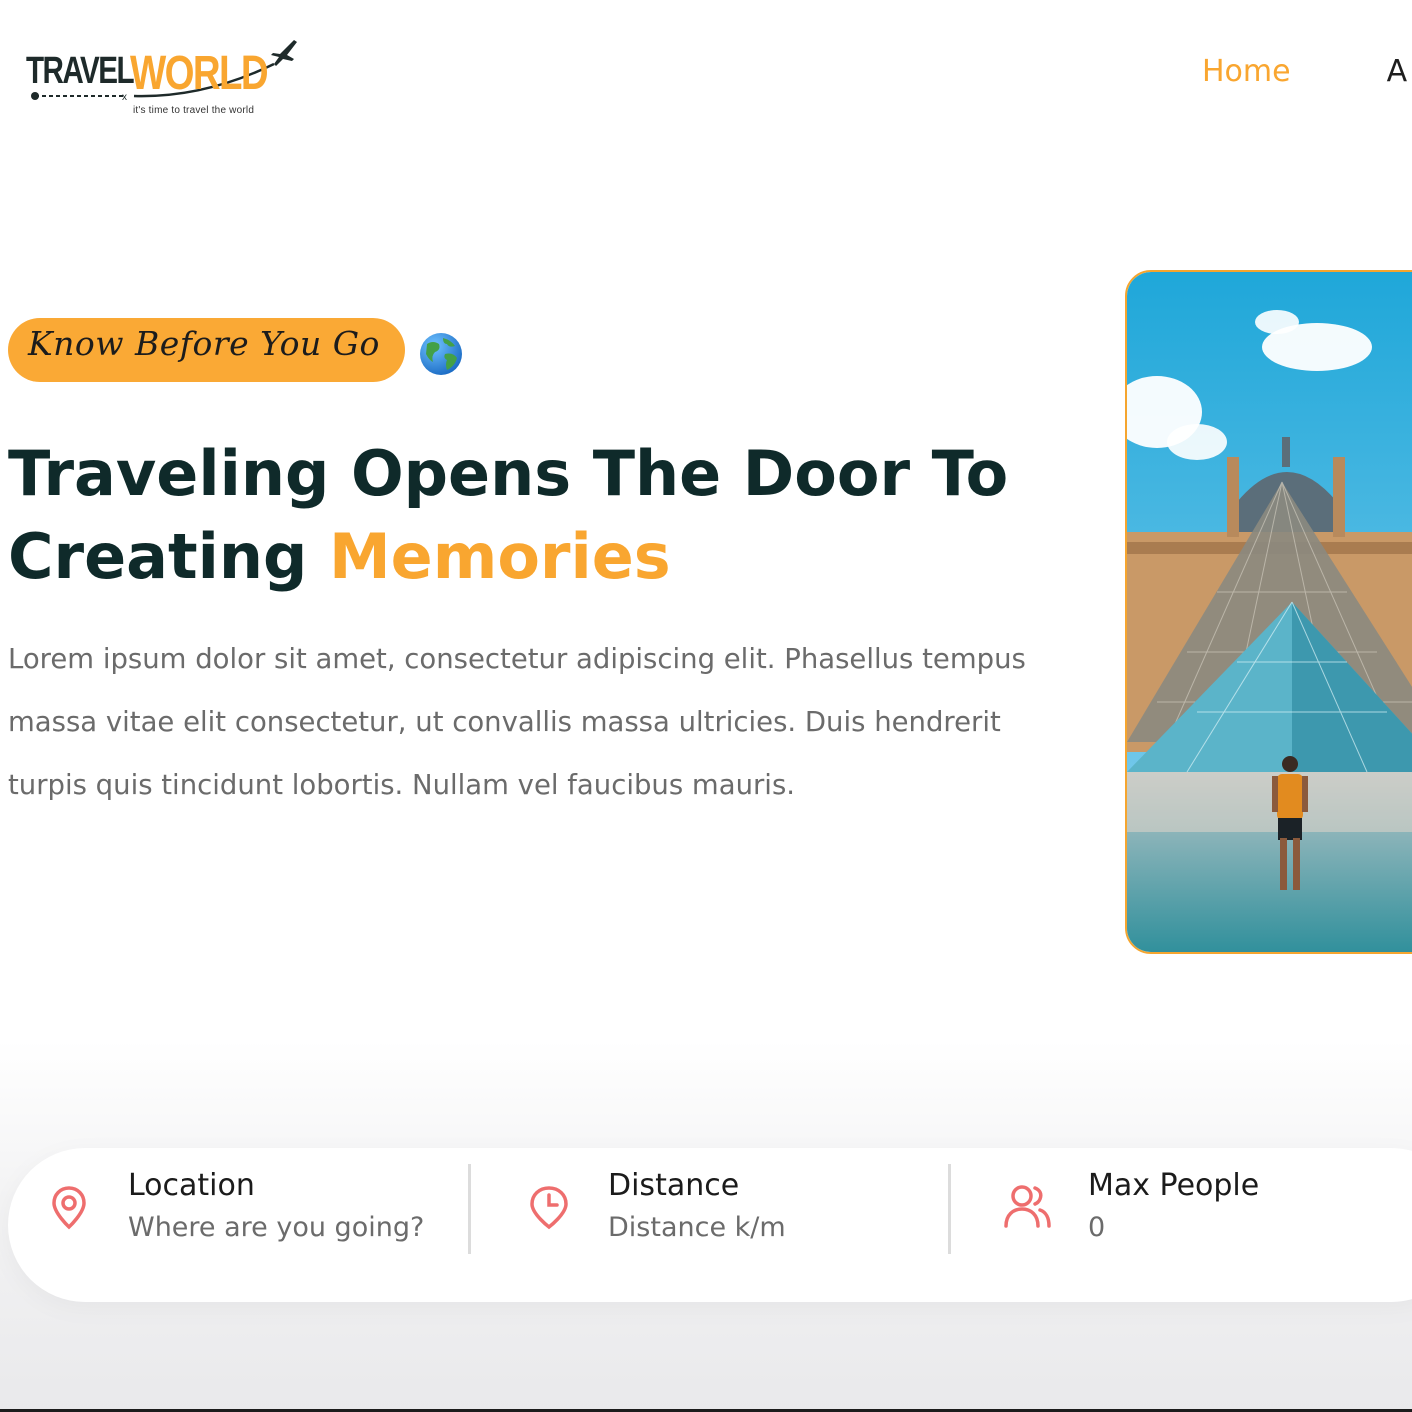 The width and height of the screenshot is (1412, 1412). Describe the element at coordinates (1174, 1185) in the screenshot. I see `max-people-label: Max People` at that location.